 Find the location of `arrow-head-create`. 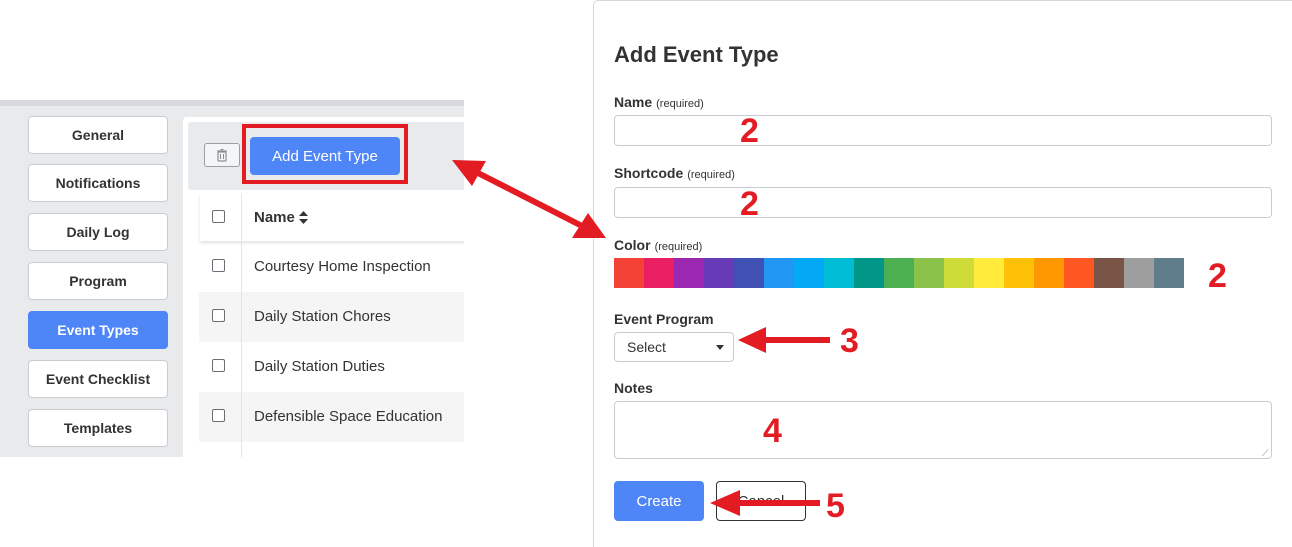

arrow-head-create is located at coordinates (725, 503).